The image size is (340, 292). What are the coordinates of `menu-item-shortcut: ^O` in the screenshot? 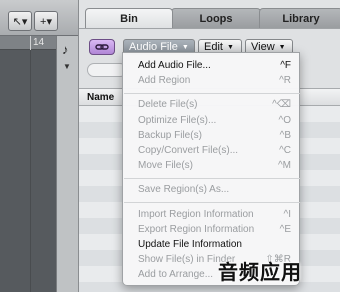 It's located at (284, 120).